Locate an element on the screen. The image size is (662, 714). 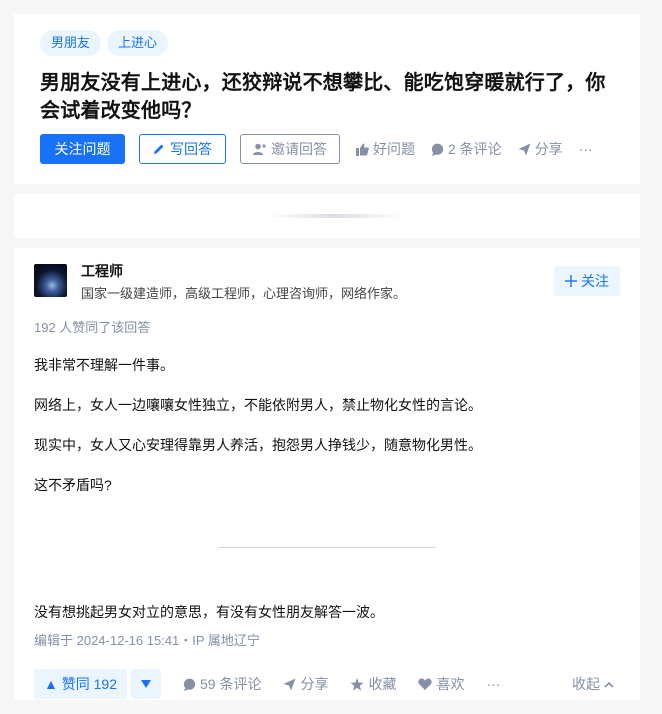
answer-actions: ▲ 赞同 192 59 条评论 分享 收藏 喜欢 ··· 收起 is located at coordinates (327, 684).